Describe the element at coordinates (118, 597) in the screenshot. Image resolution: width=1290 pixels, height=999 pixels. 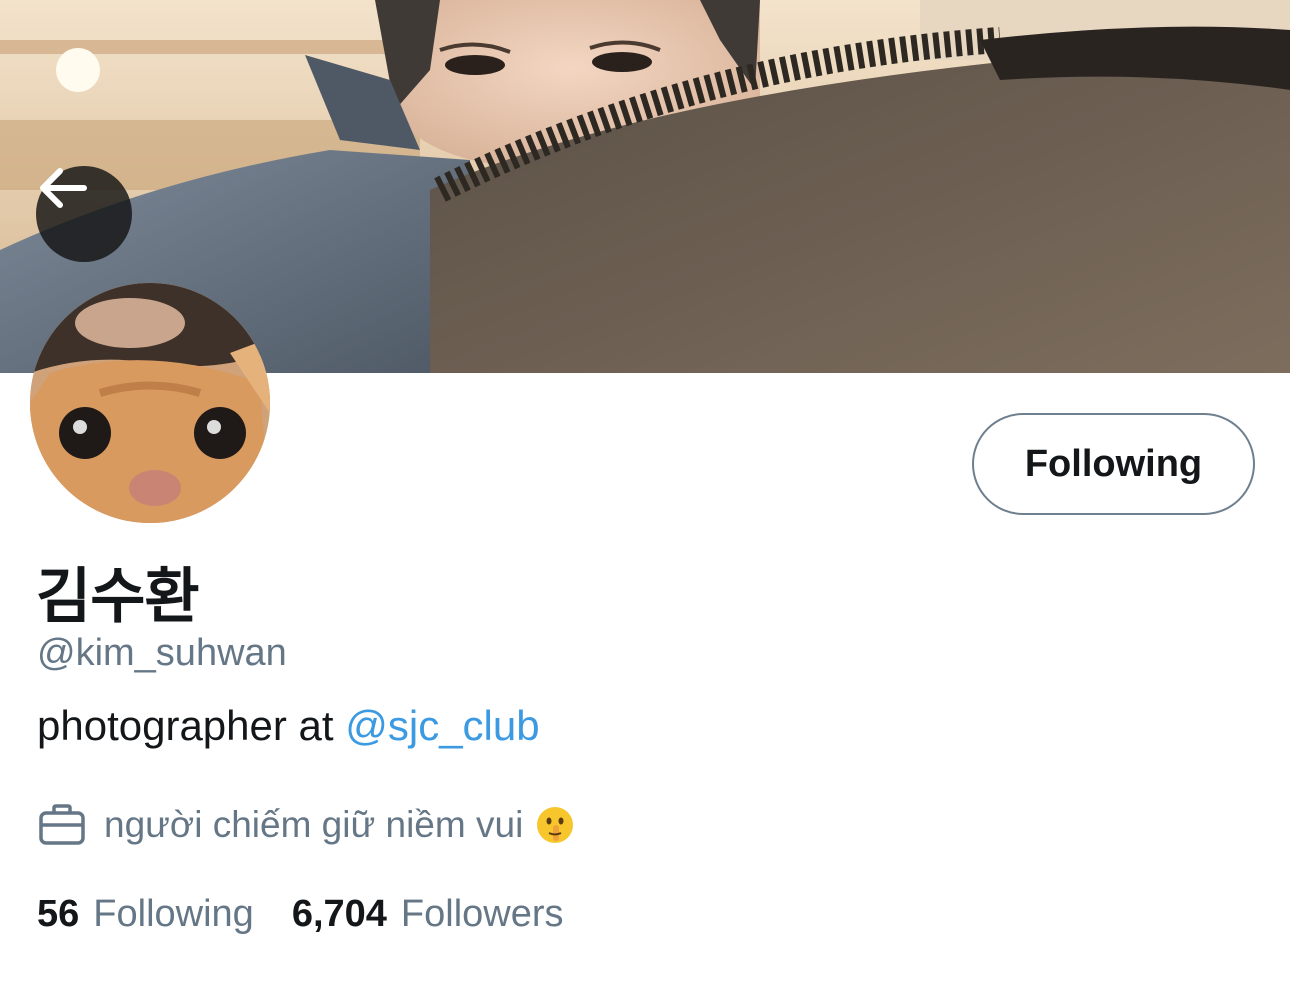
I see `display-name: 김수환` at that location.